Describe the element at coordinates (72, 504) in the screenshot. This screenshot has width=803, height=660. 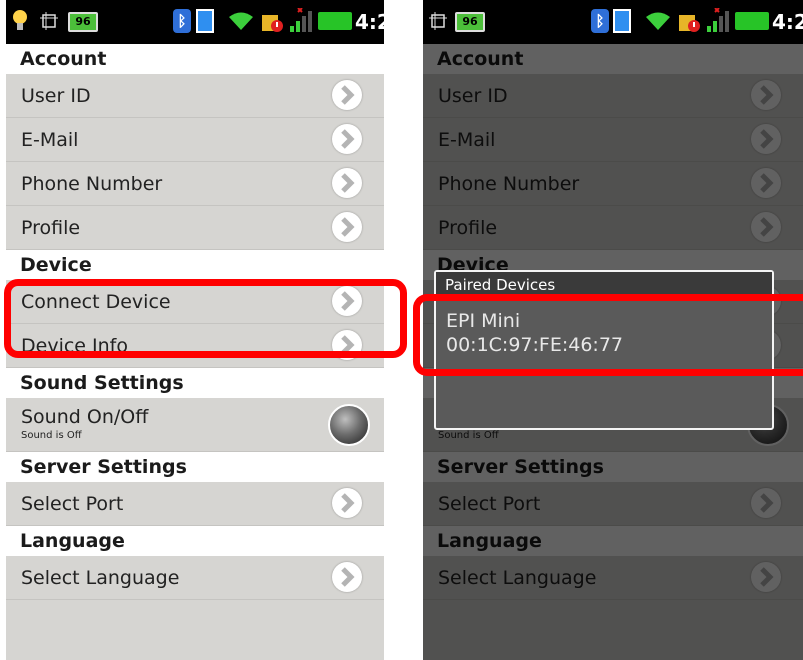
I see `item-label: Select Port` at that location.